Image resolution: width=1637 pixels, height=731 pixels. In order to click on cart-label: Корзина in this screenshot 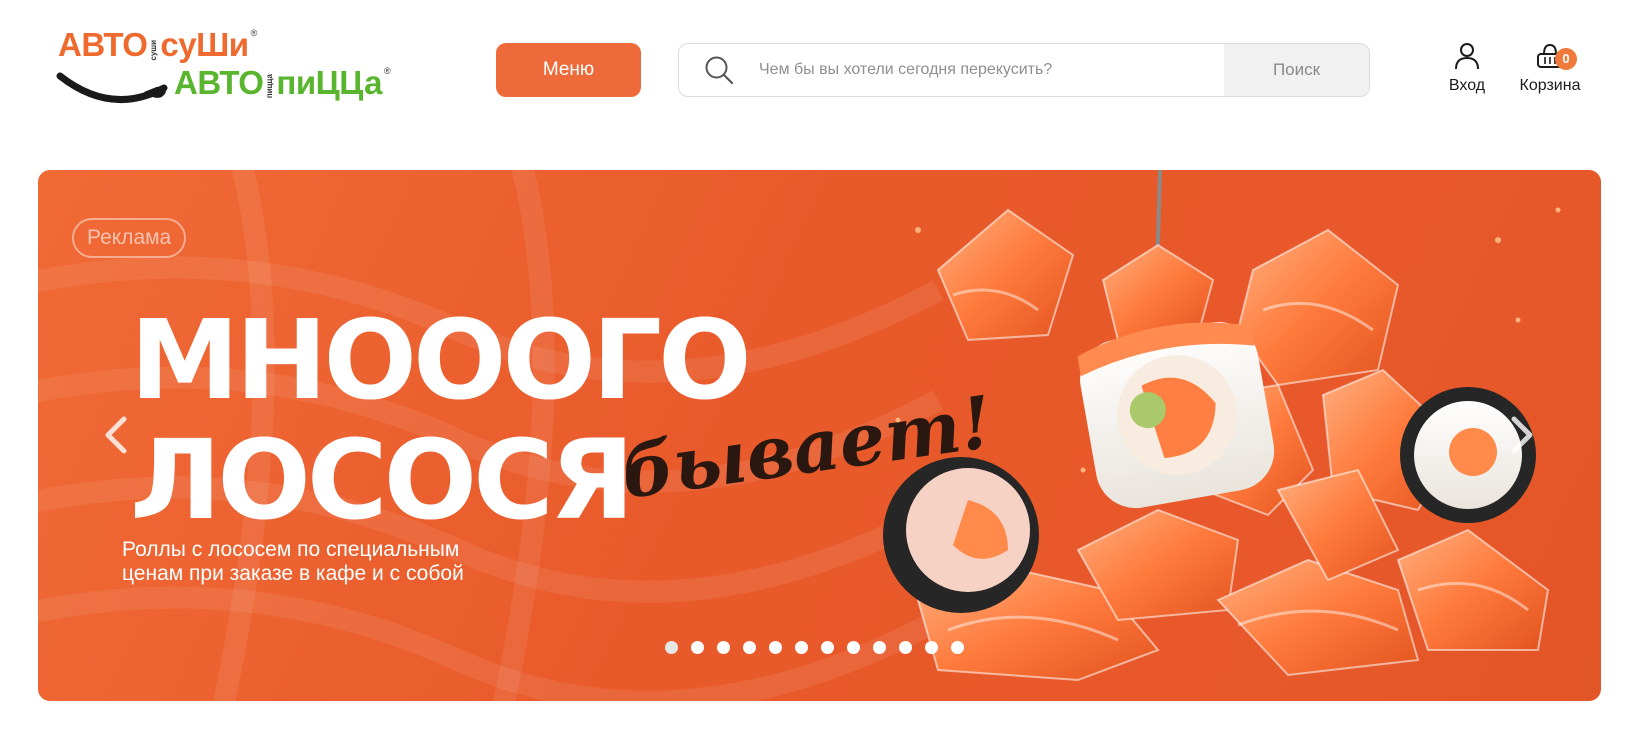, I will do `click(1550, 85)`.